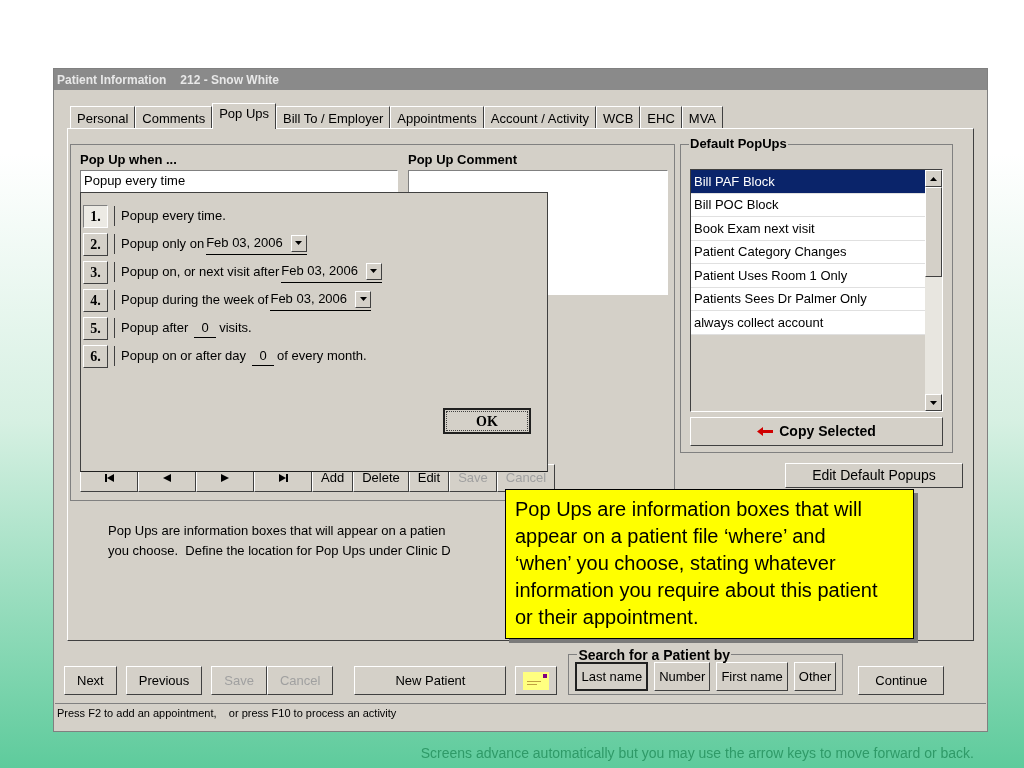  I want to click on tab: Personal, so click(103, 117).